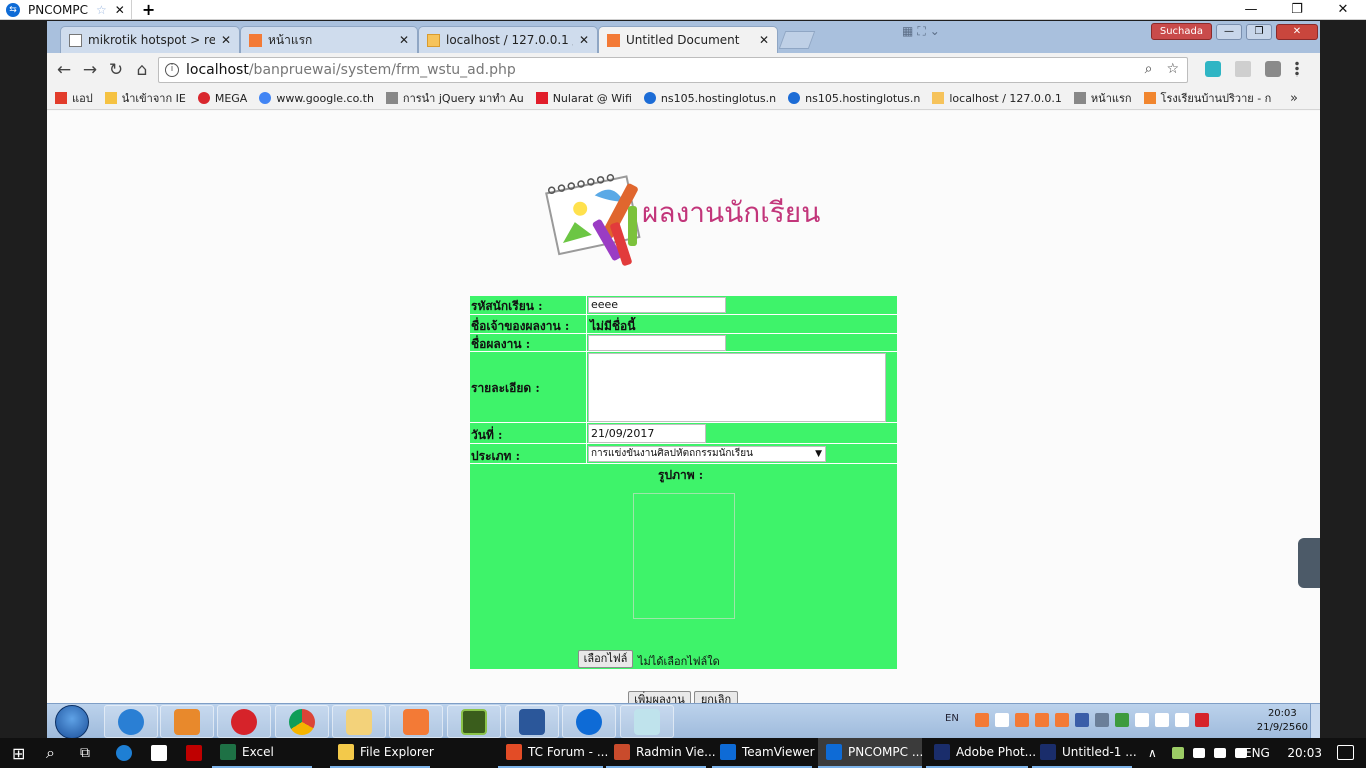 The height and width of the screenshot is (768, 1366). Describe the element at coordinates (262, 753) in the screenshot. I see `taskbar-item: Excel` at that location.